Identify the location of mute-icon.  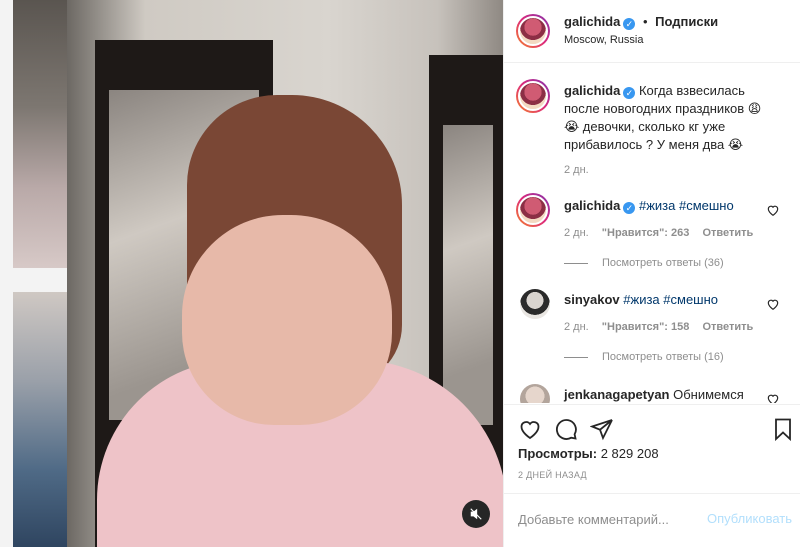
(476, 514).